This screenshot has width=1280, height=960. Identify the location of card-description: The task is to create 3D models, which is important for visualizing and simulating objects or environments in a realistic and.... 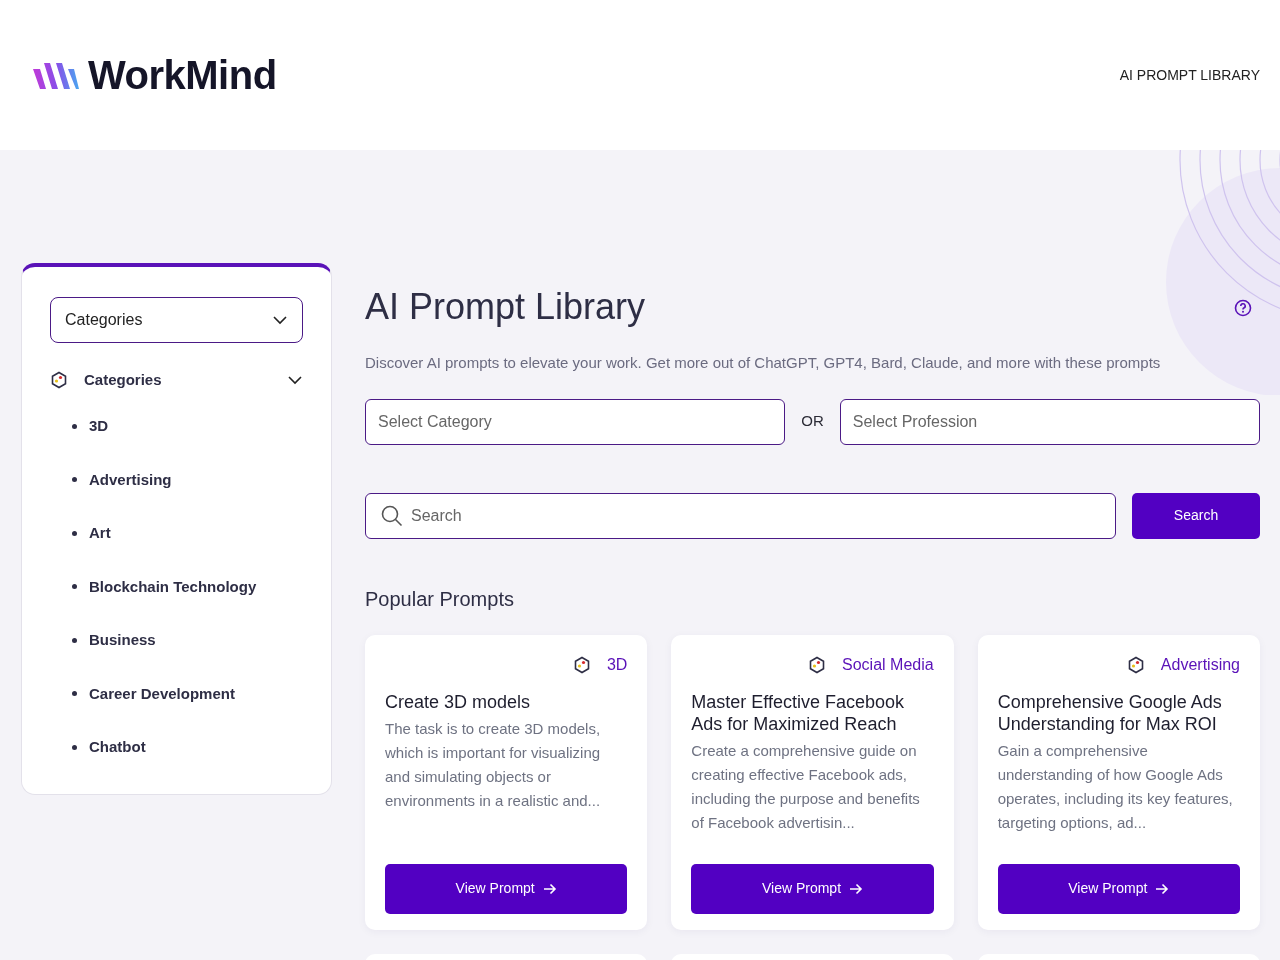
(493, 764).